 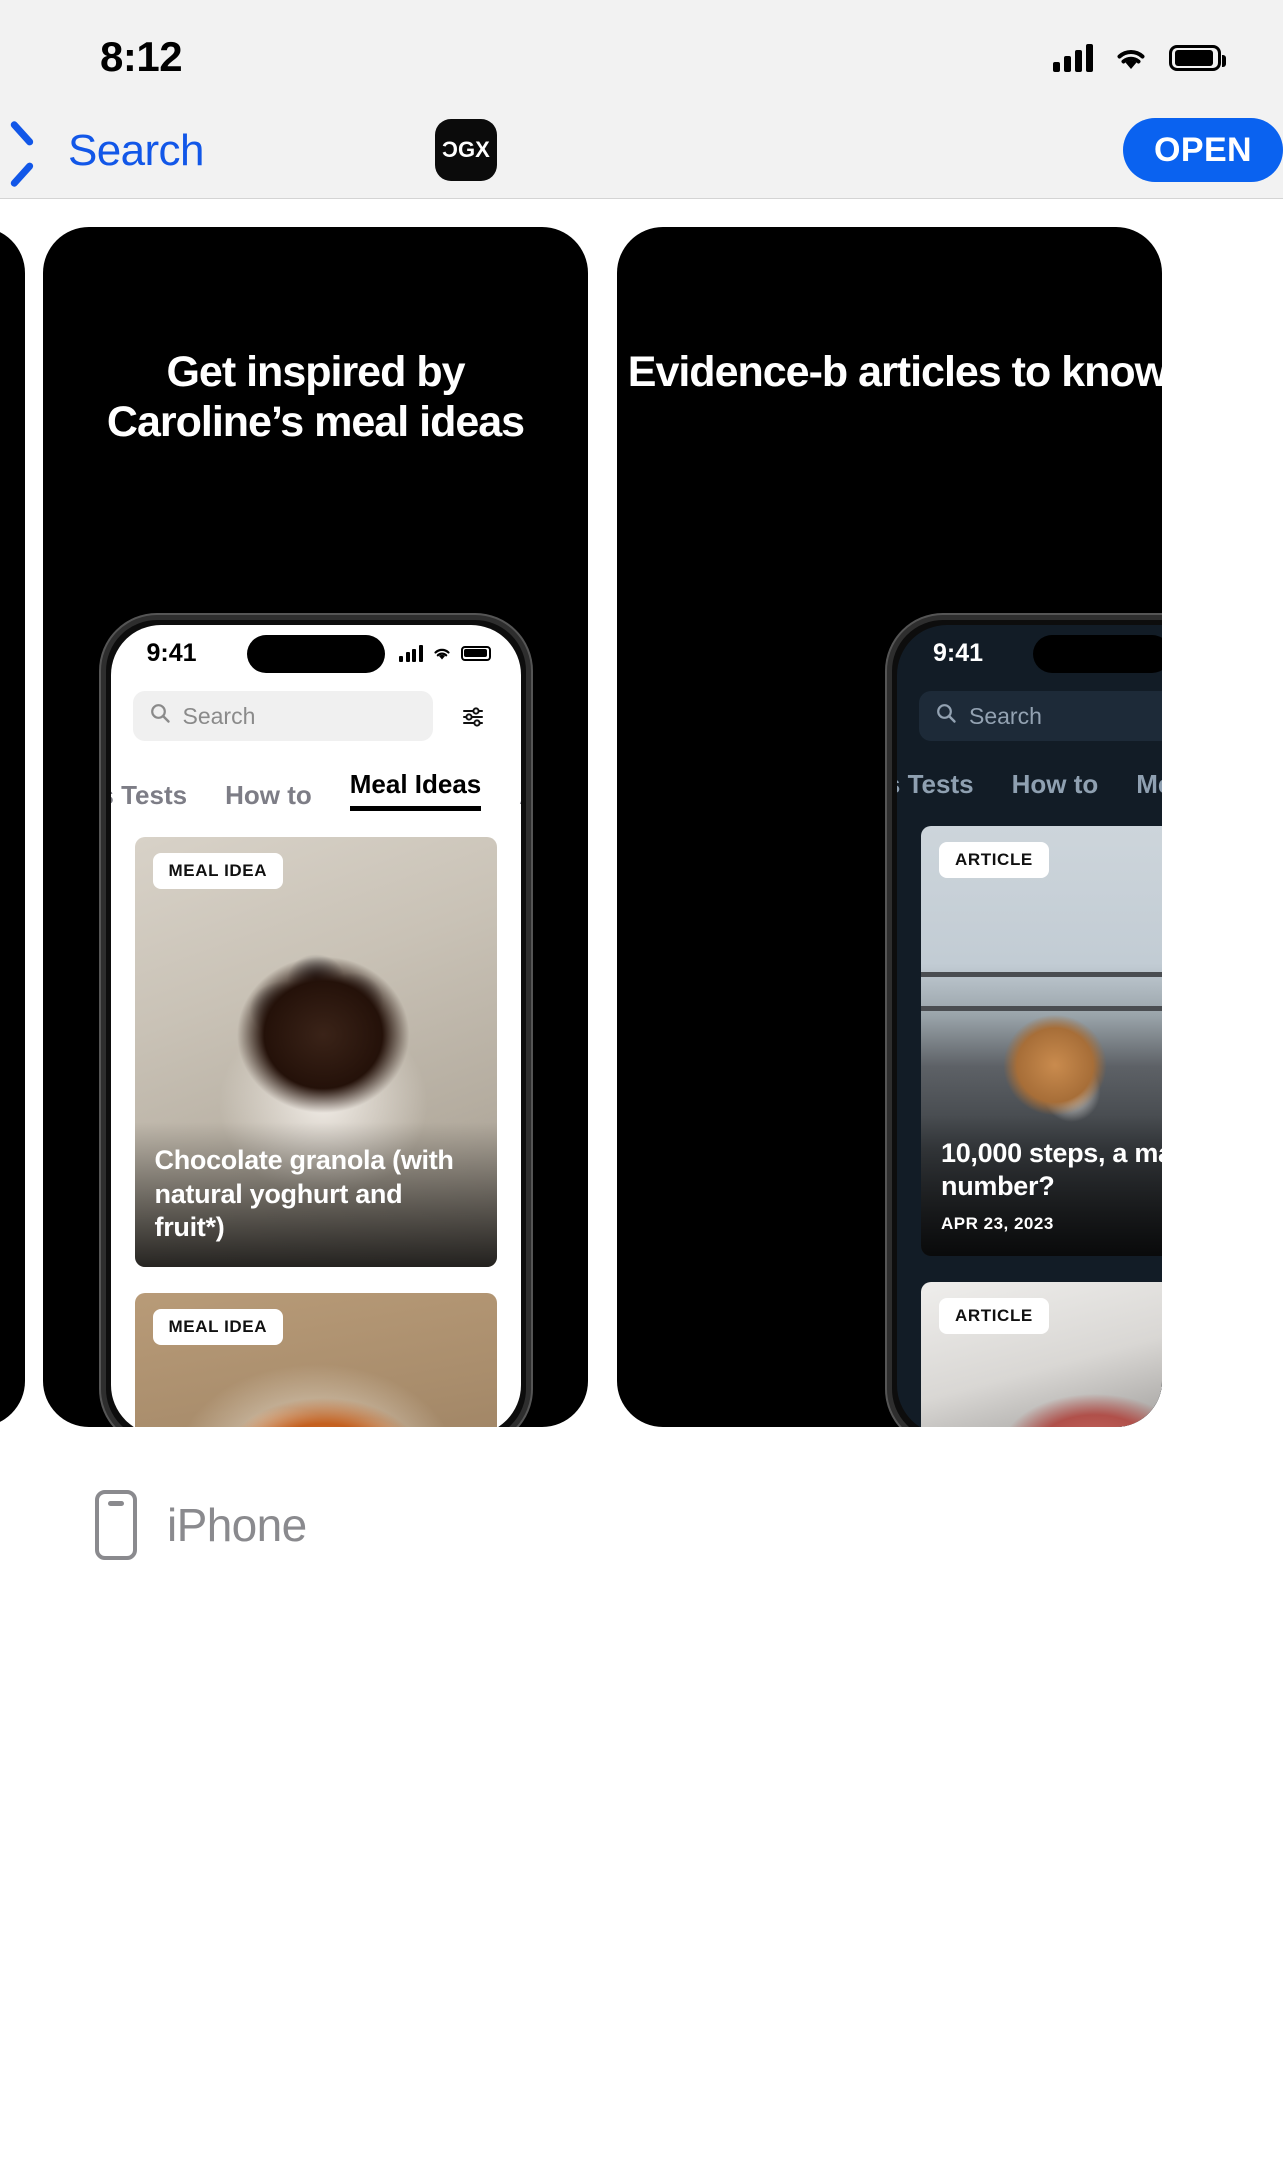 I want to click on mock-tab-bar: ess Tests How to Meal Id, so click(x=1029, y=773).